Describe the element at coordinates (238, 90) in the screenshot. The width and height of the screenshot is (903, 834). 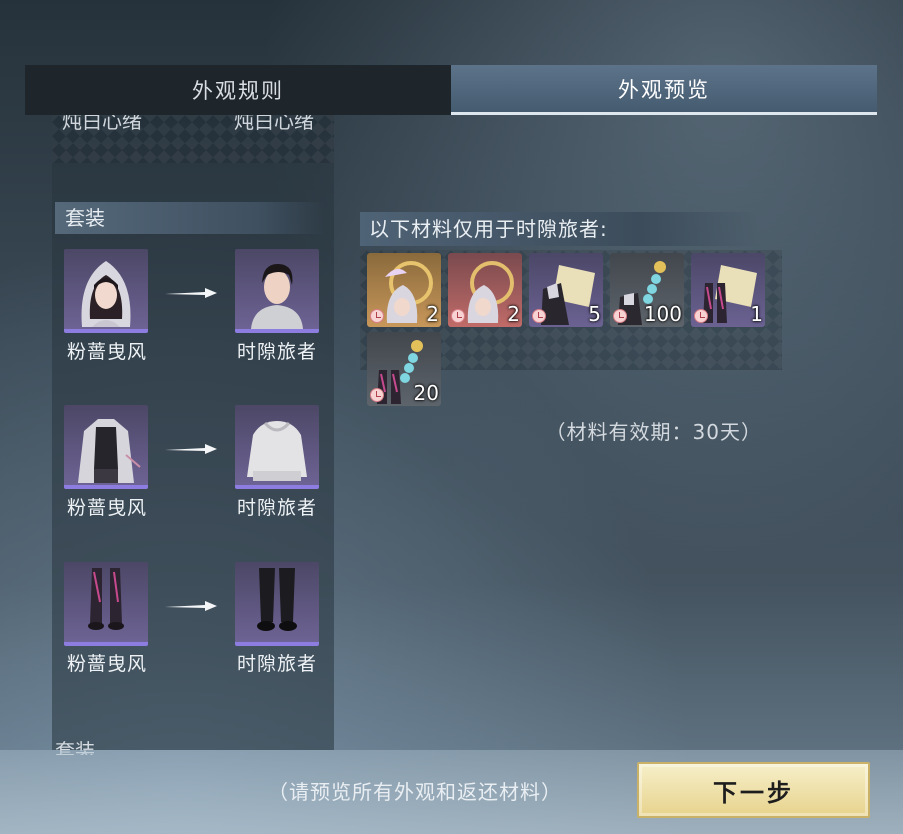
I see `tab-appearance-rules: 外观规则` at that location.